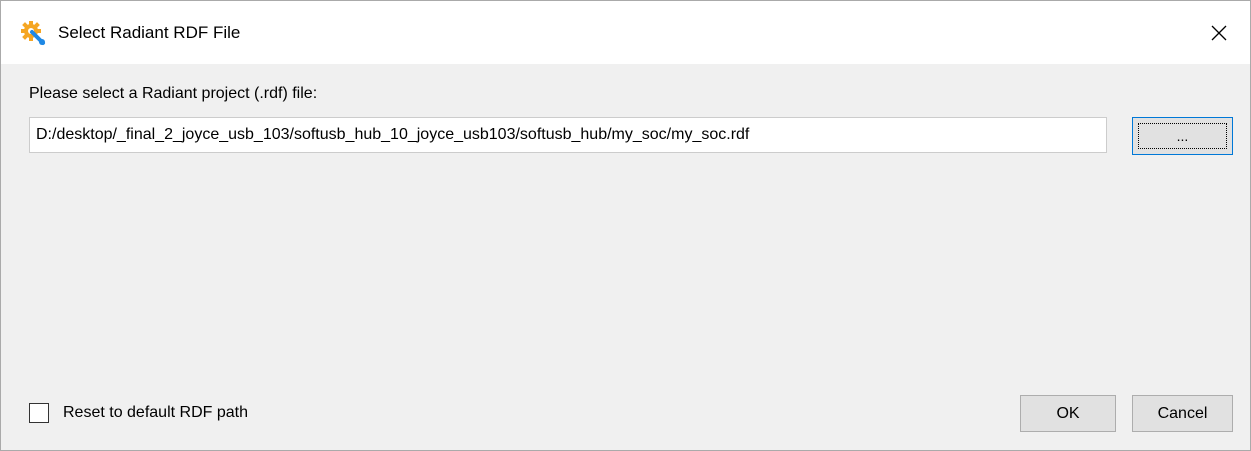  What do you see at coordinates (39, 413) in the screenshot?
I see `reset-default-checkbox` at bounding box center [39, 413].